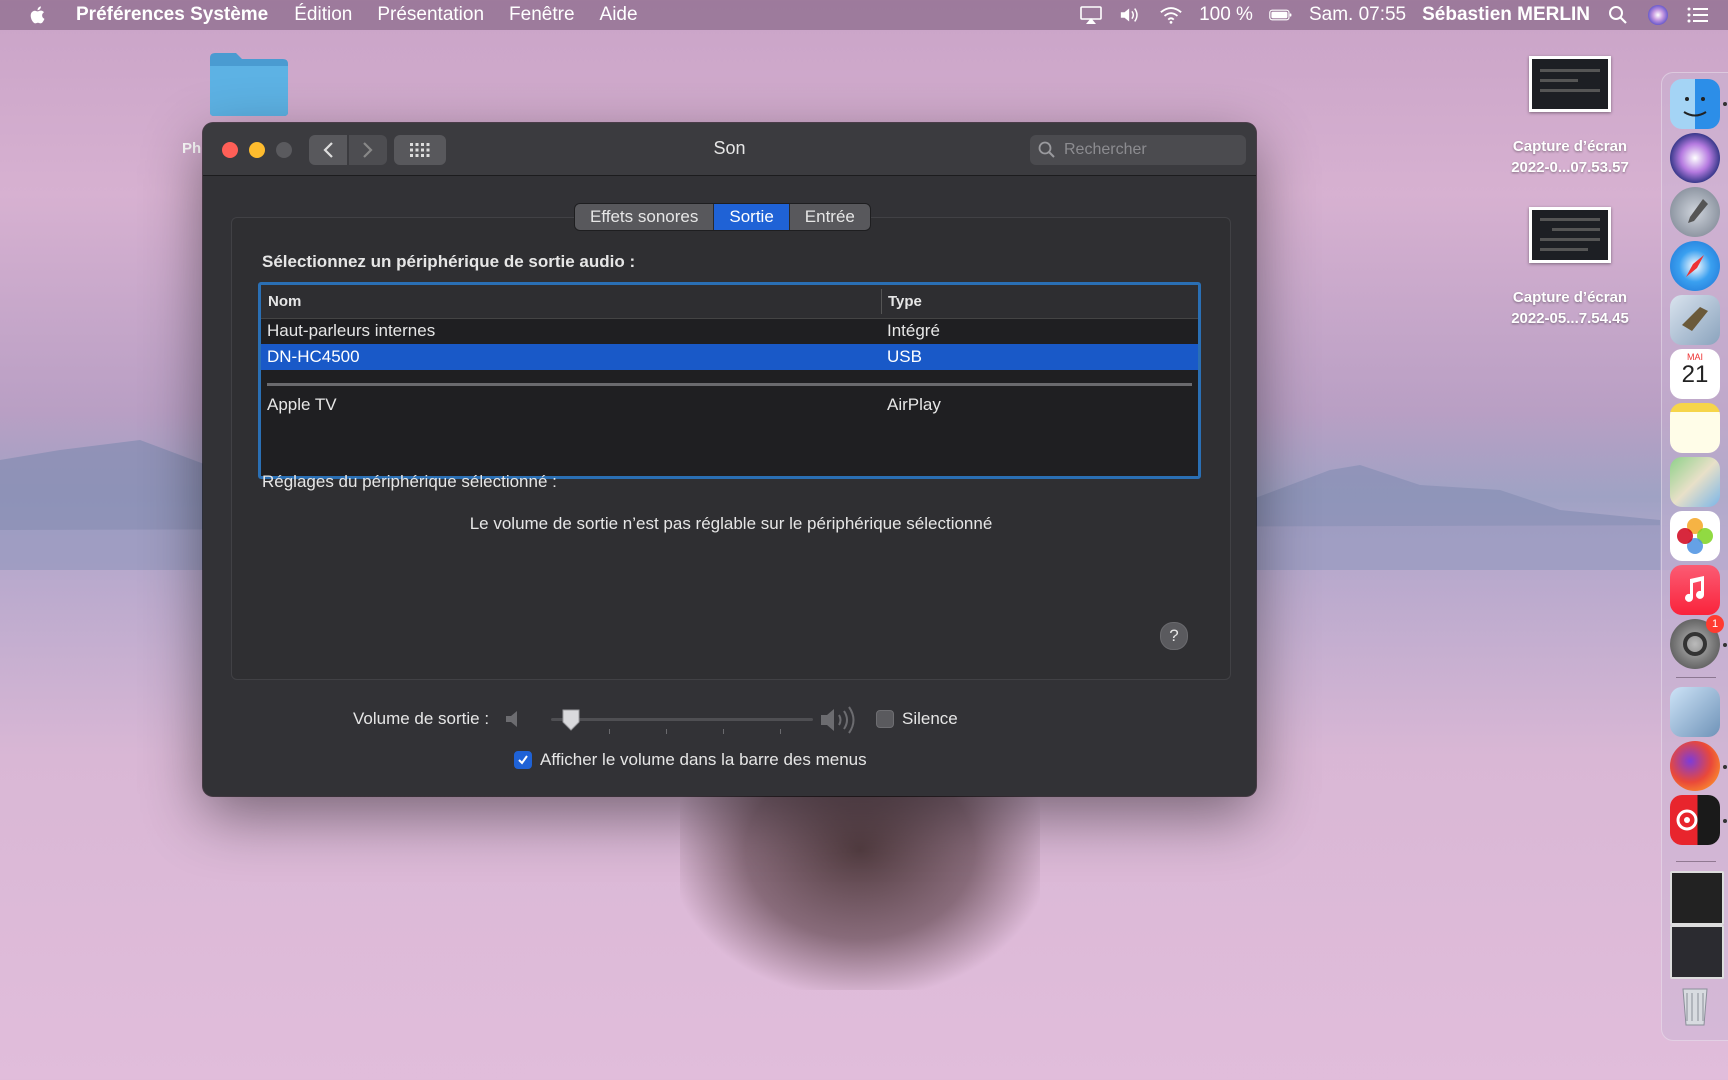 This screenshot has height=1080, width=1728. What do you see at coordinates (1618, 15) in the screenshot?
I see `spotlight-search-icon` at bounding box center [1618, 15].